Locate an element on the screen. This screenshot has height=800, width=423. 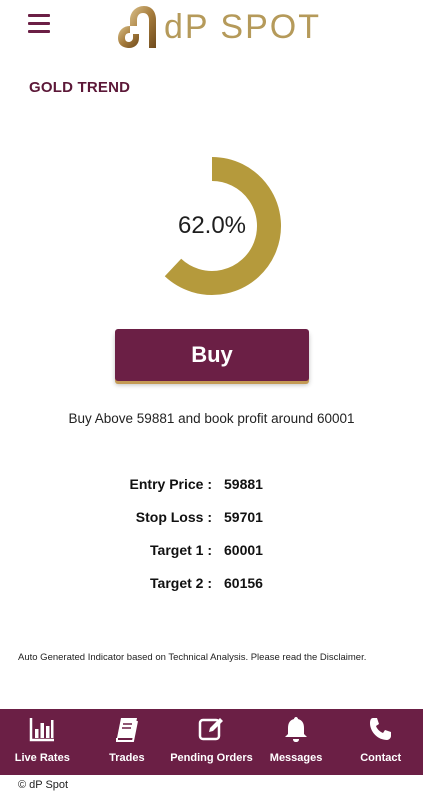
nav-pending-orders: Pending Orders is located at coordinates (211, 742).